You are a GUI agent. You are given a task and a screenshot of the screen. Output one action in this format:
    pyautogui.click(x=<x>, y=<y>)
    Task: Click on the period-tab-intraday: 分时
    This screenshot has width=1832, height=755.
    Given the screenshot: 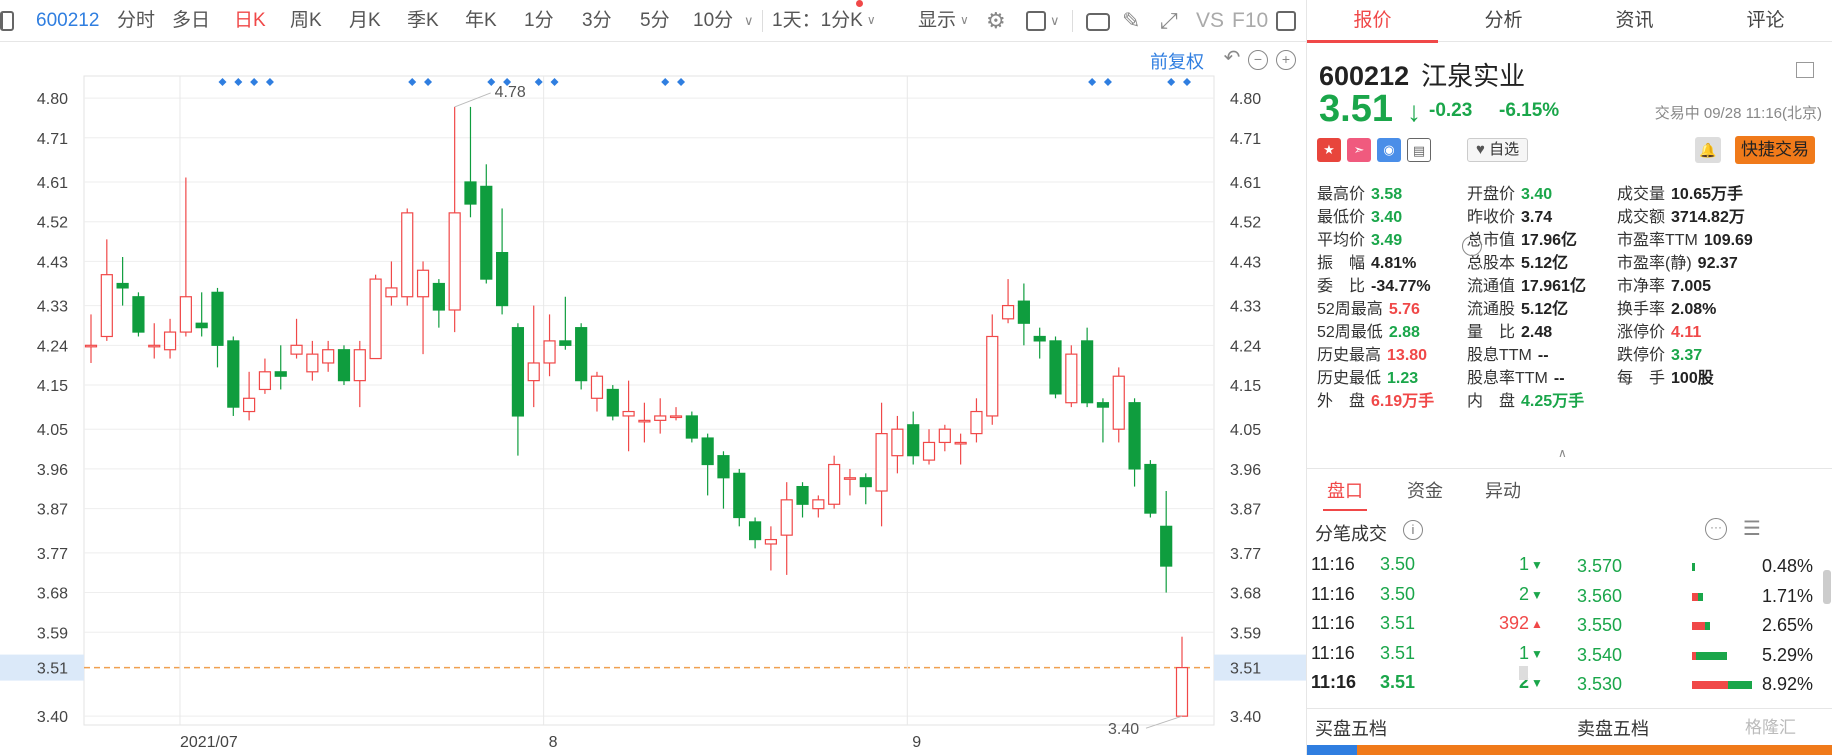 What is the action you would take?
    pyautogui.click(x=136, y=21)
    